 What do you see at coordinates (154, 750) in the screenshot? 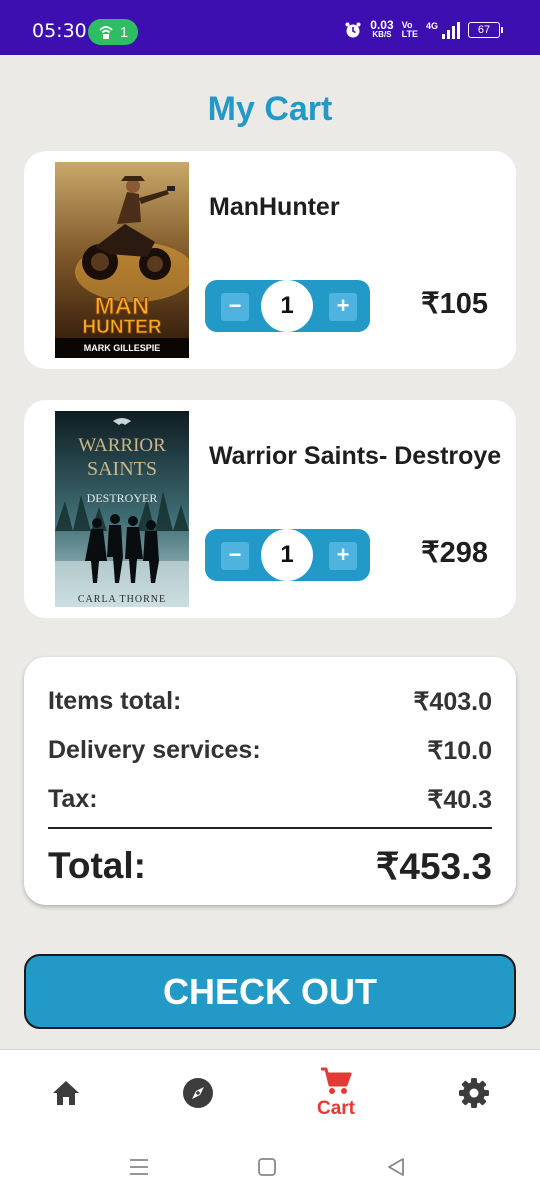
I see `delivery-label: Delivery services:` at bounding box center [154, 750].